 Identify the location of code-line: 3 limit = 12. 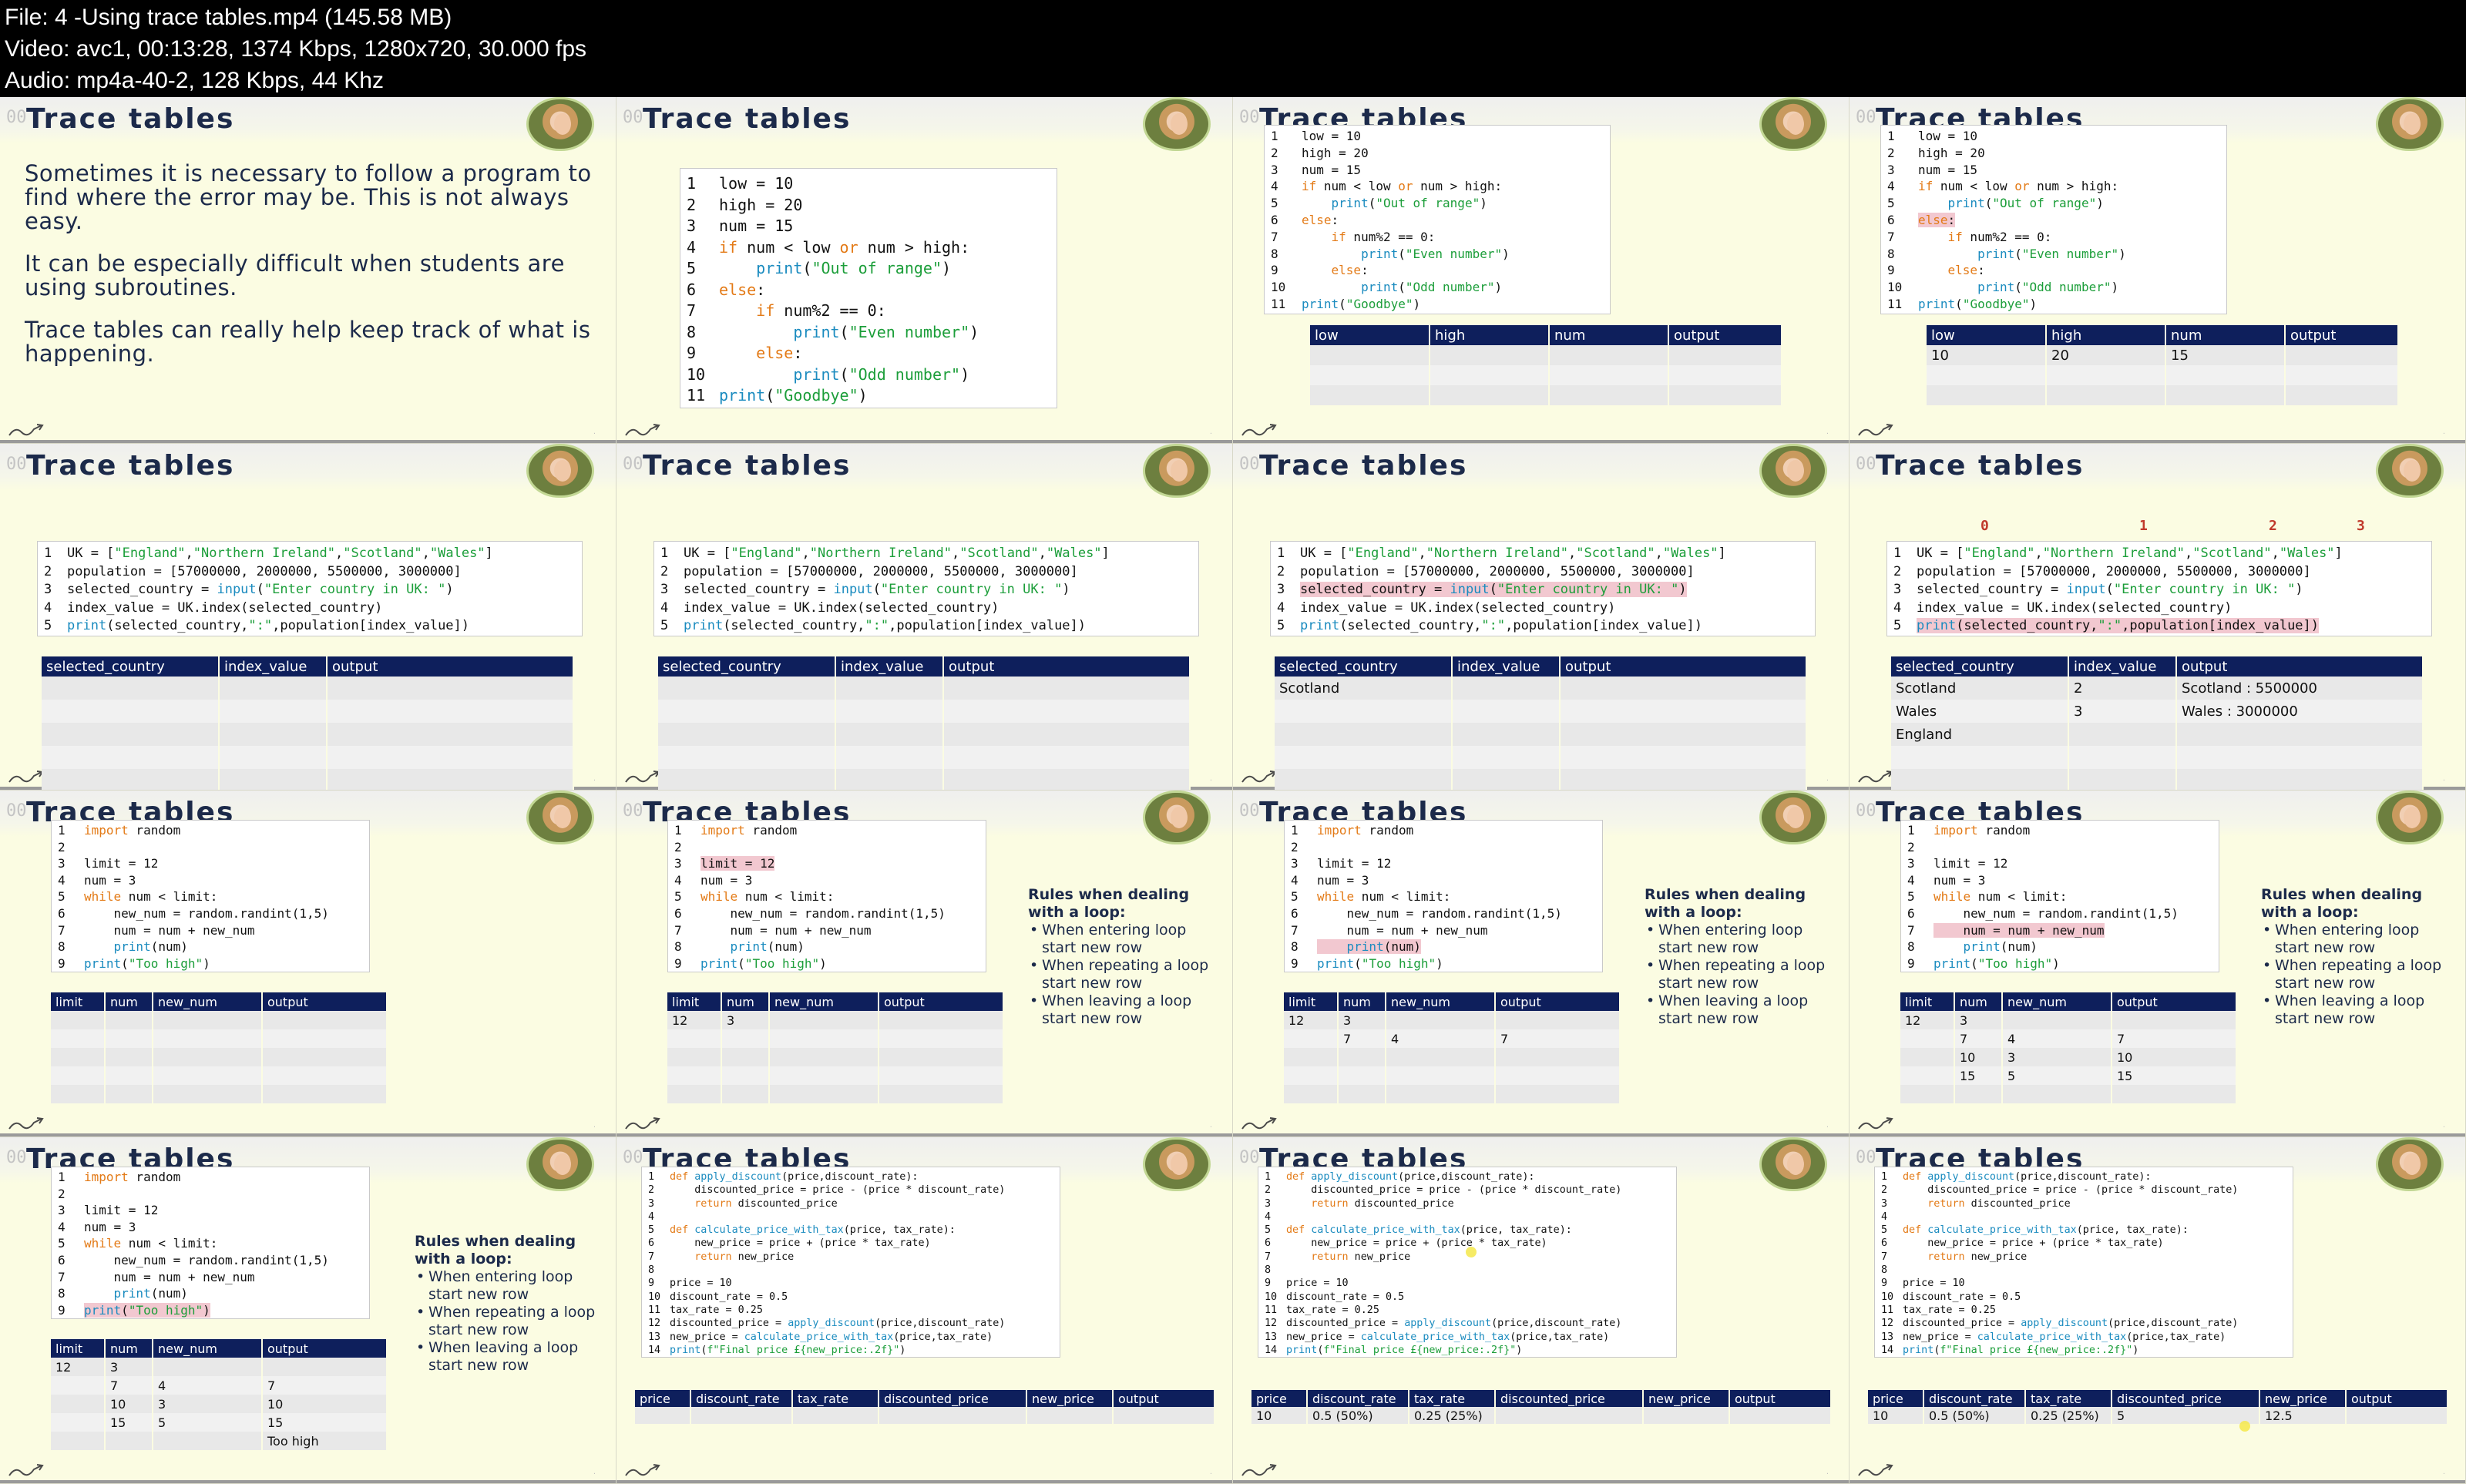
(826, 863).